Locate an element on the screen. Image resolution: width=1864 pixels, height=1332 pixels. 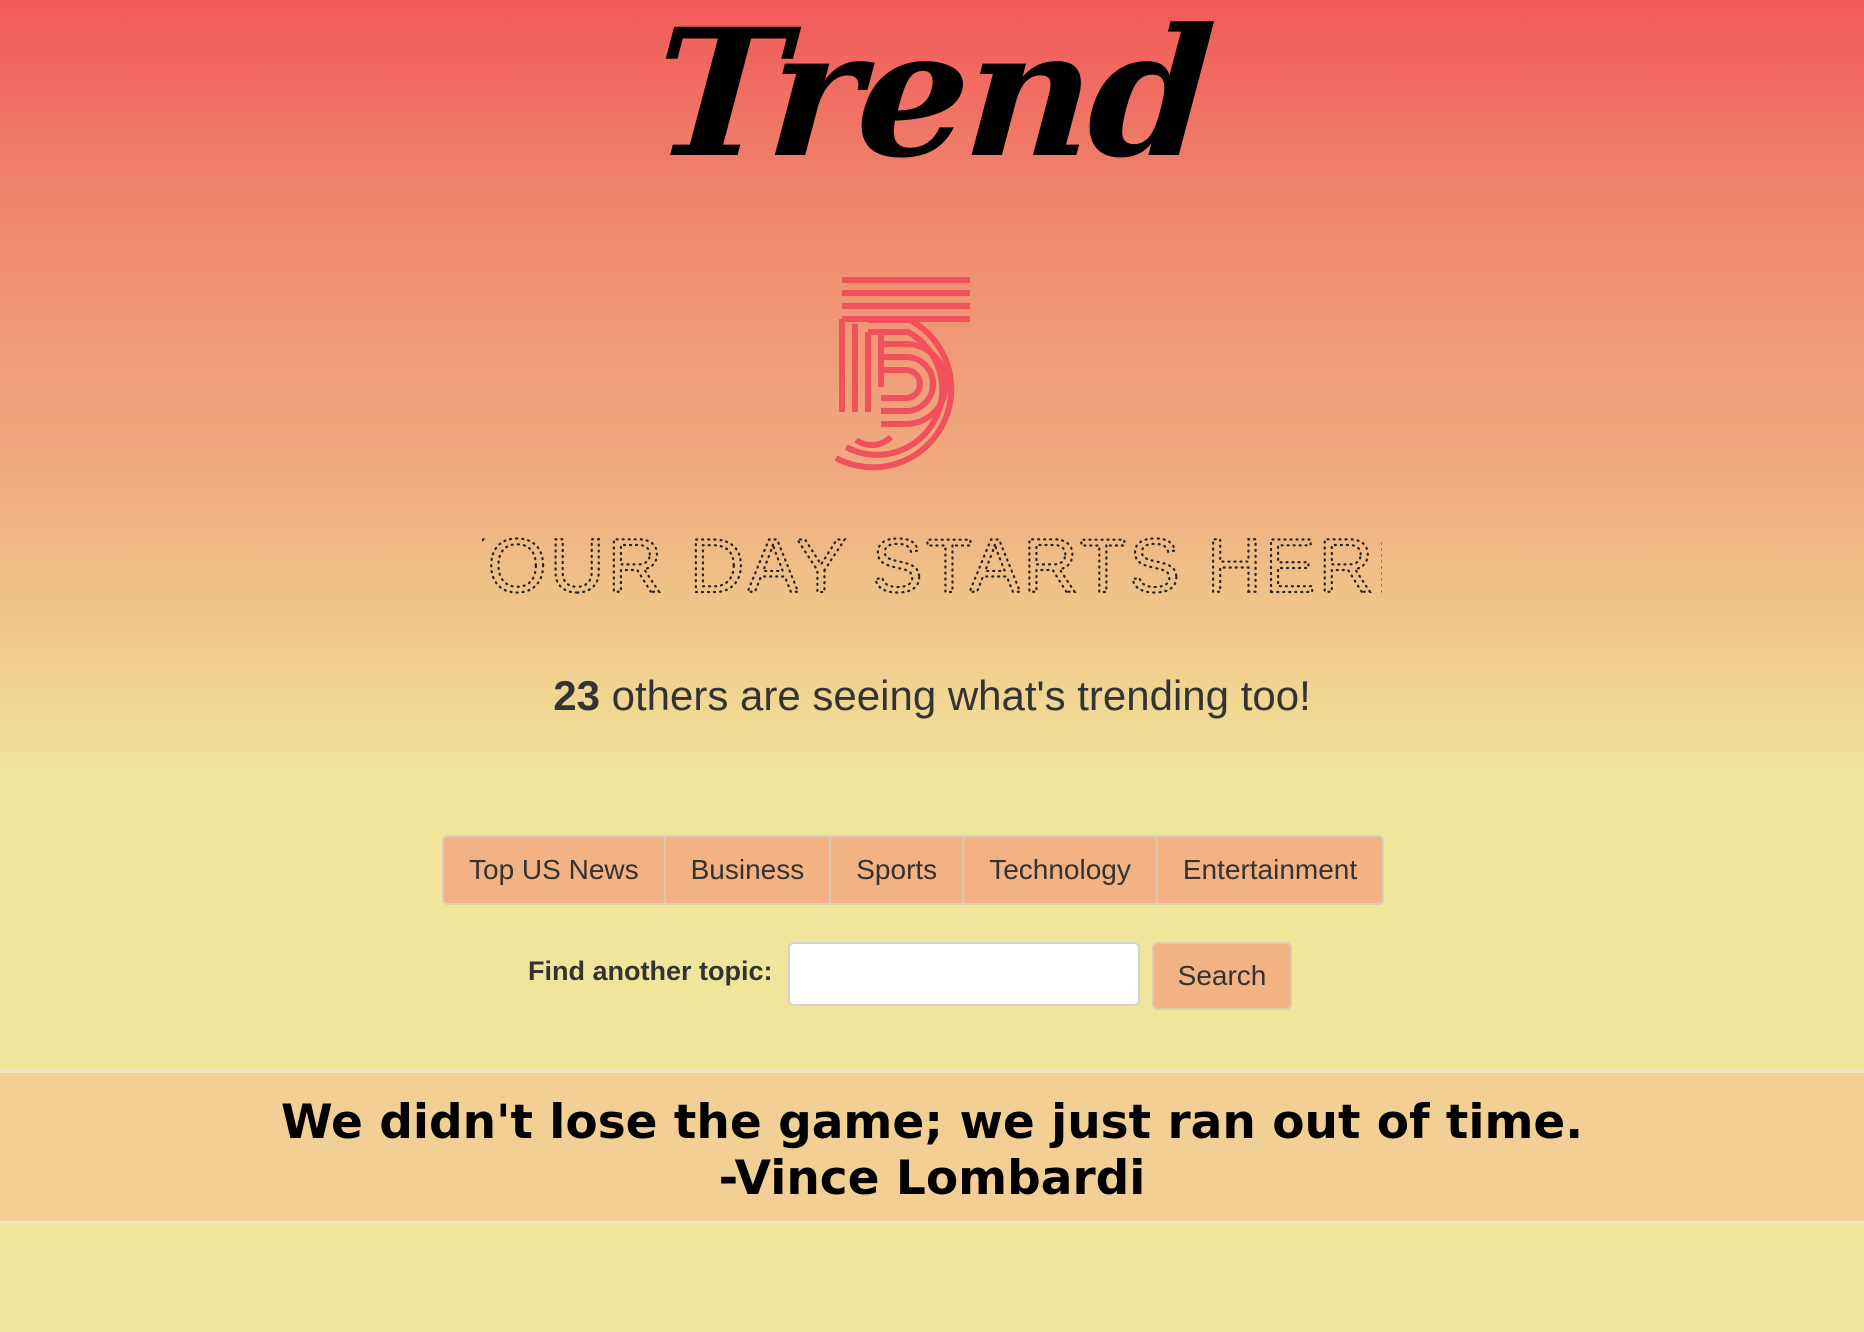
five-logo-icon is located at coordinates (902, 374).